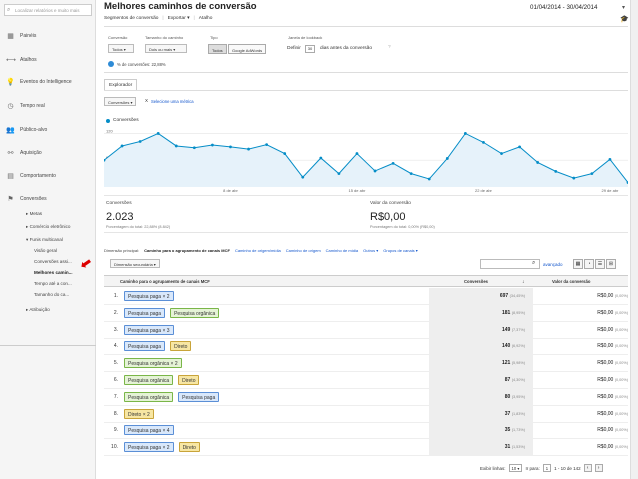 This screenshot has width=638, height=479. What do you see at coordinates (230, 190) in the screenshot?
I see `x-tick-label: 8 de abr` at bounding box center [230, 190].